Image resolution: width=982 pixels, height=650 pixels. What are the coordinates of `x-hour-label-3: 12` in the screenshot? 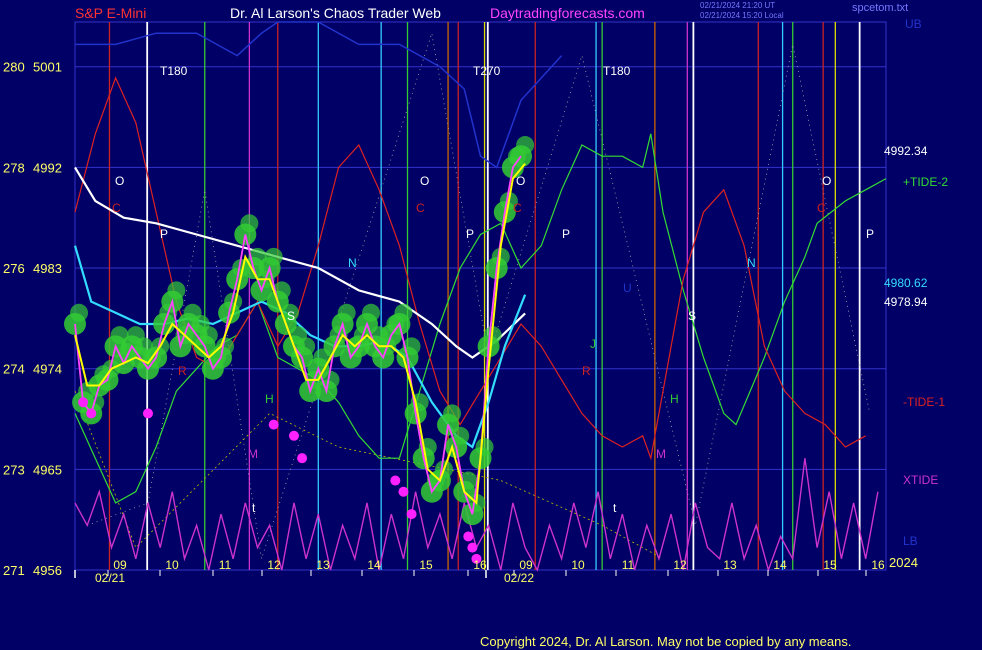 It's located at (274, 565).